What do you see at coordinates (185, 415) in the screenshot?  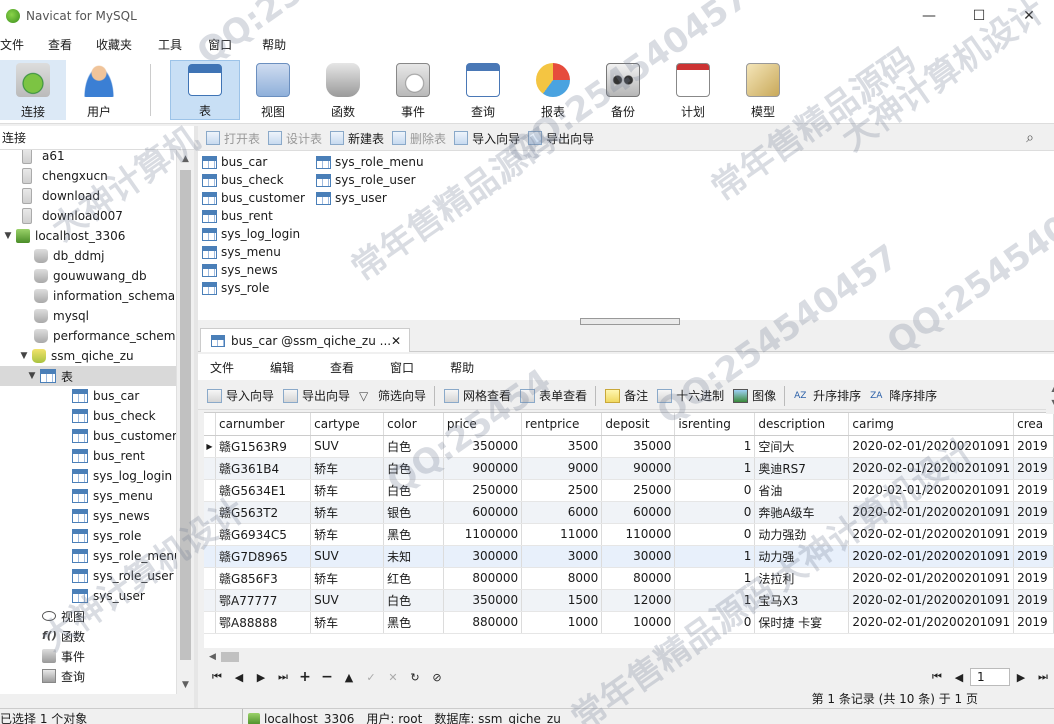 I see `tree-scroll-thumb` at bounding box center [185, 415].